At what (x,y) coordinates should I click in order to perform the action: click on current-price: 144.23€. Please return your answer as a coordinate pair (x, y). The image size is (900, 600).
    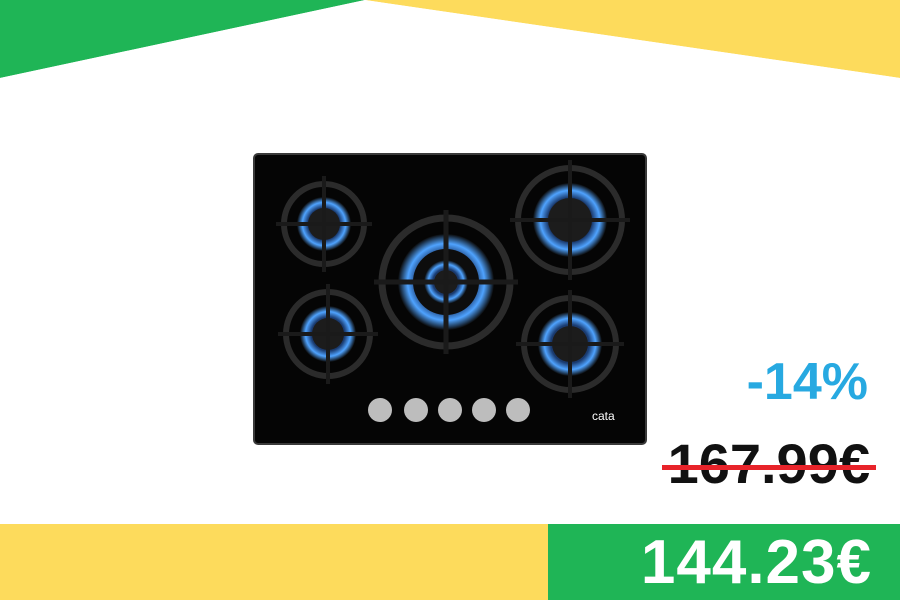
    Looking at the image, I should click on (756, 562).